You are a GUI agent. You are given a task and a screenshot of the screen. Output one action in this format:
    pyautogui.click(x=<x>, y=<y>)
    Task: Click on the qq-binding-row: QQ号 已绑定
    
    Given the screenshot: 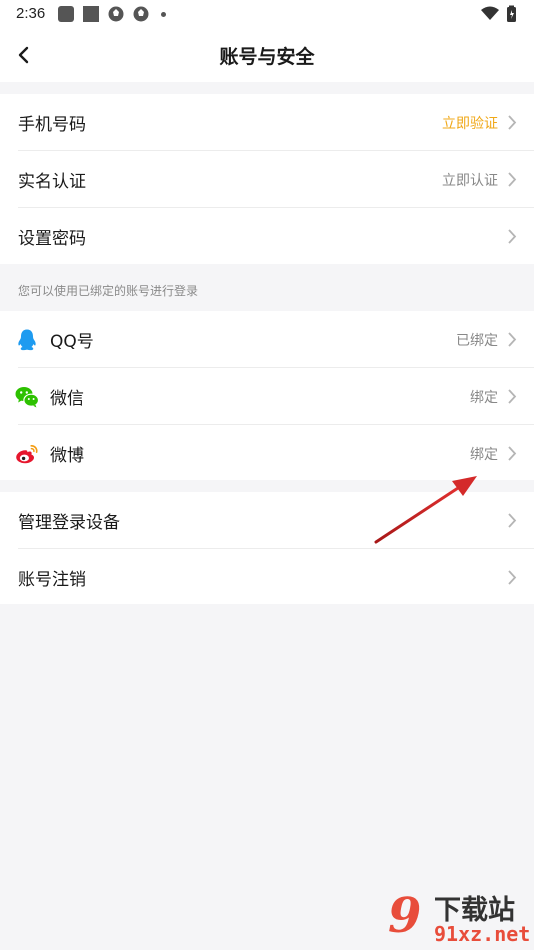 What is the action you would take?
    pyautogui.click(x=267, y=339)
    